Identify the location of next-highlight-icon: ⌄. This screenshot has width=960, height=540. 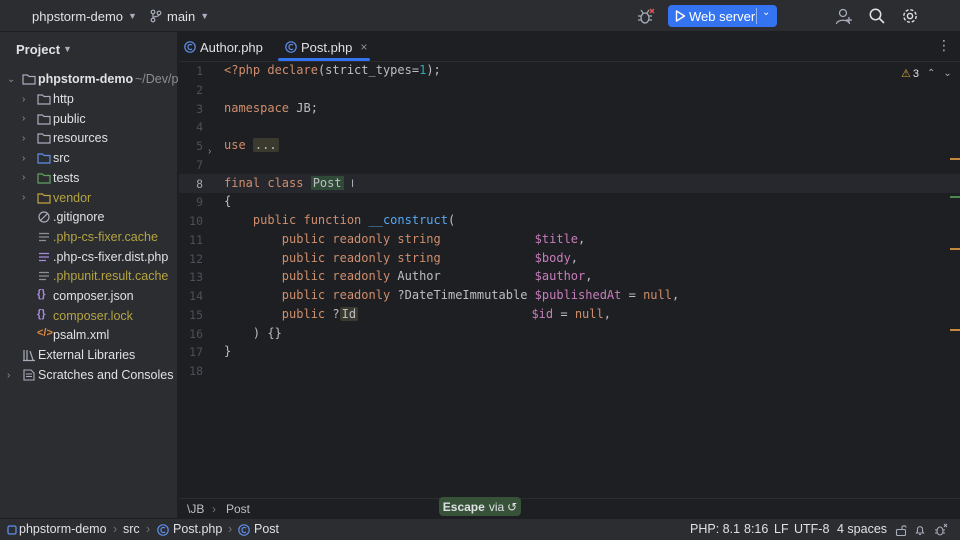
(947, 73).